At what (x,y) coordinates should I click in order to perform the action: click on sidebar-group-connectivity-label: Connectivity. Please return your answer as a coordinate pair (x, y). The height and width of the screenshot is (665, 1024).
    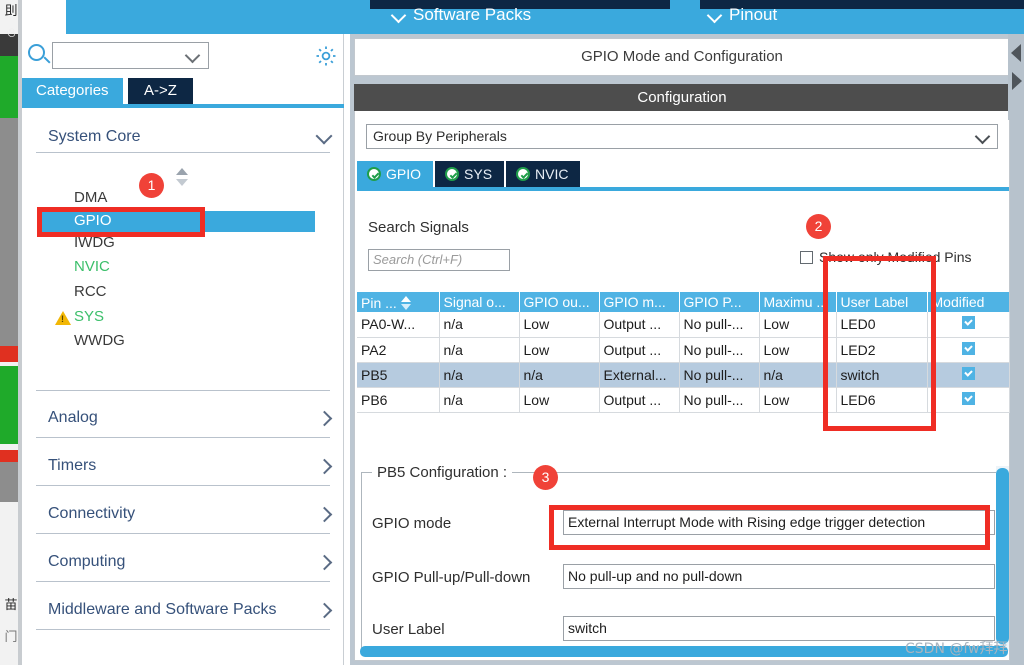
    Looking at the image, I should click on (92, 513).